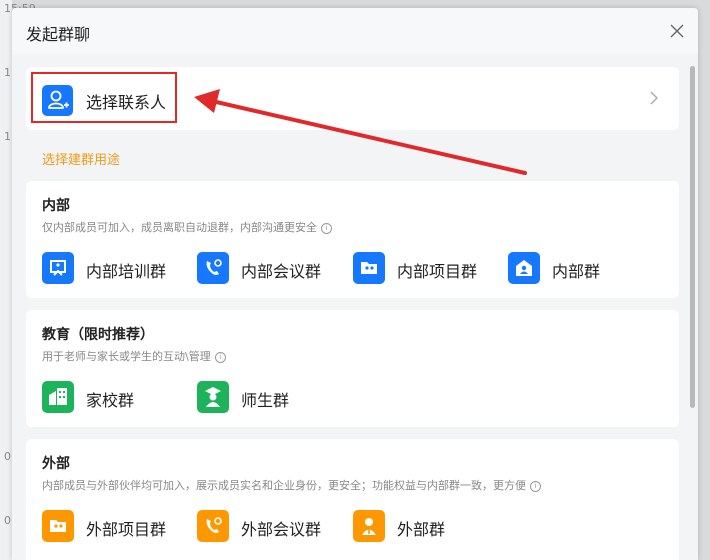  I want to click on scrollbar, so click(692, 307).